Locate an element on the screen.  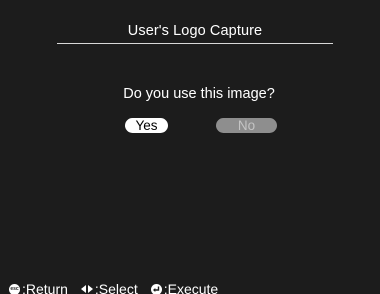
select-hint: :Select is located at coordinates (109, 287).